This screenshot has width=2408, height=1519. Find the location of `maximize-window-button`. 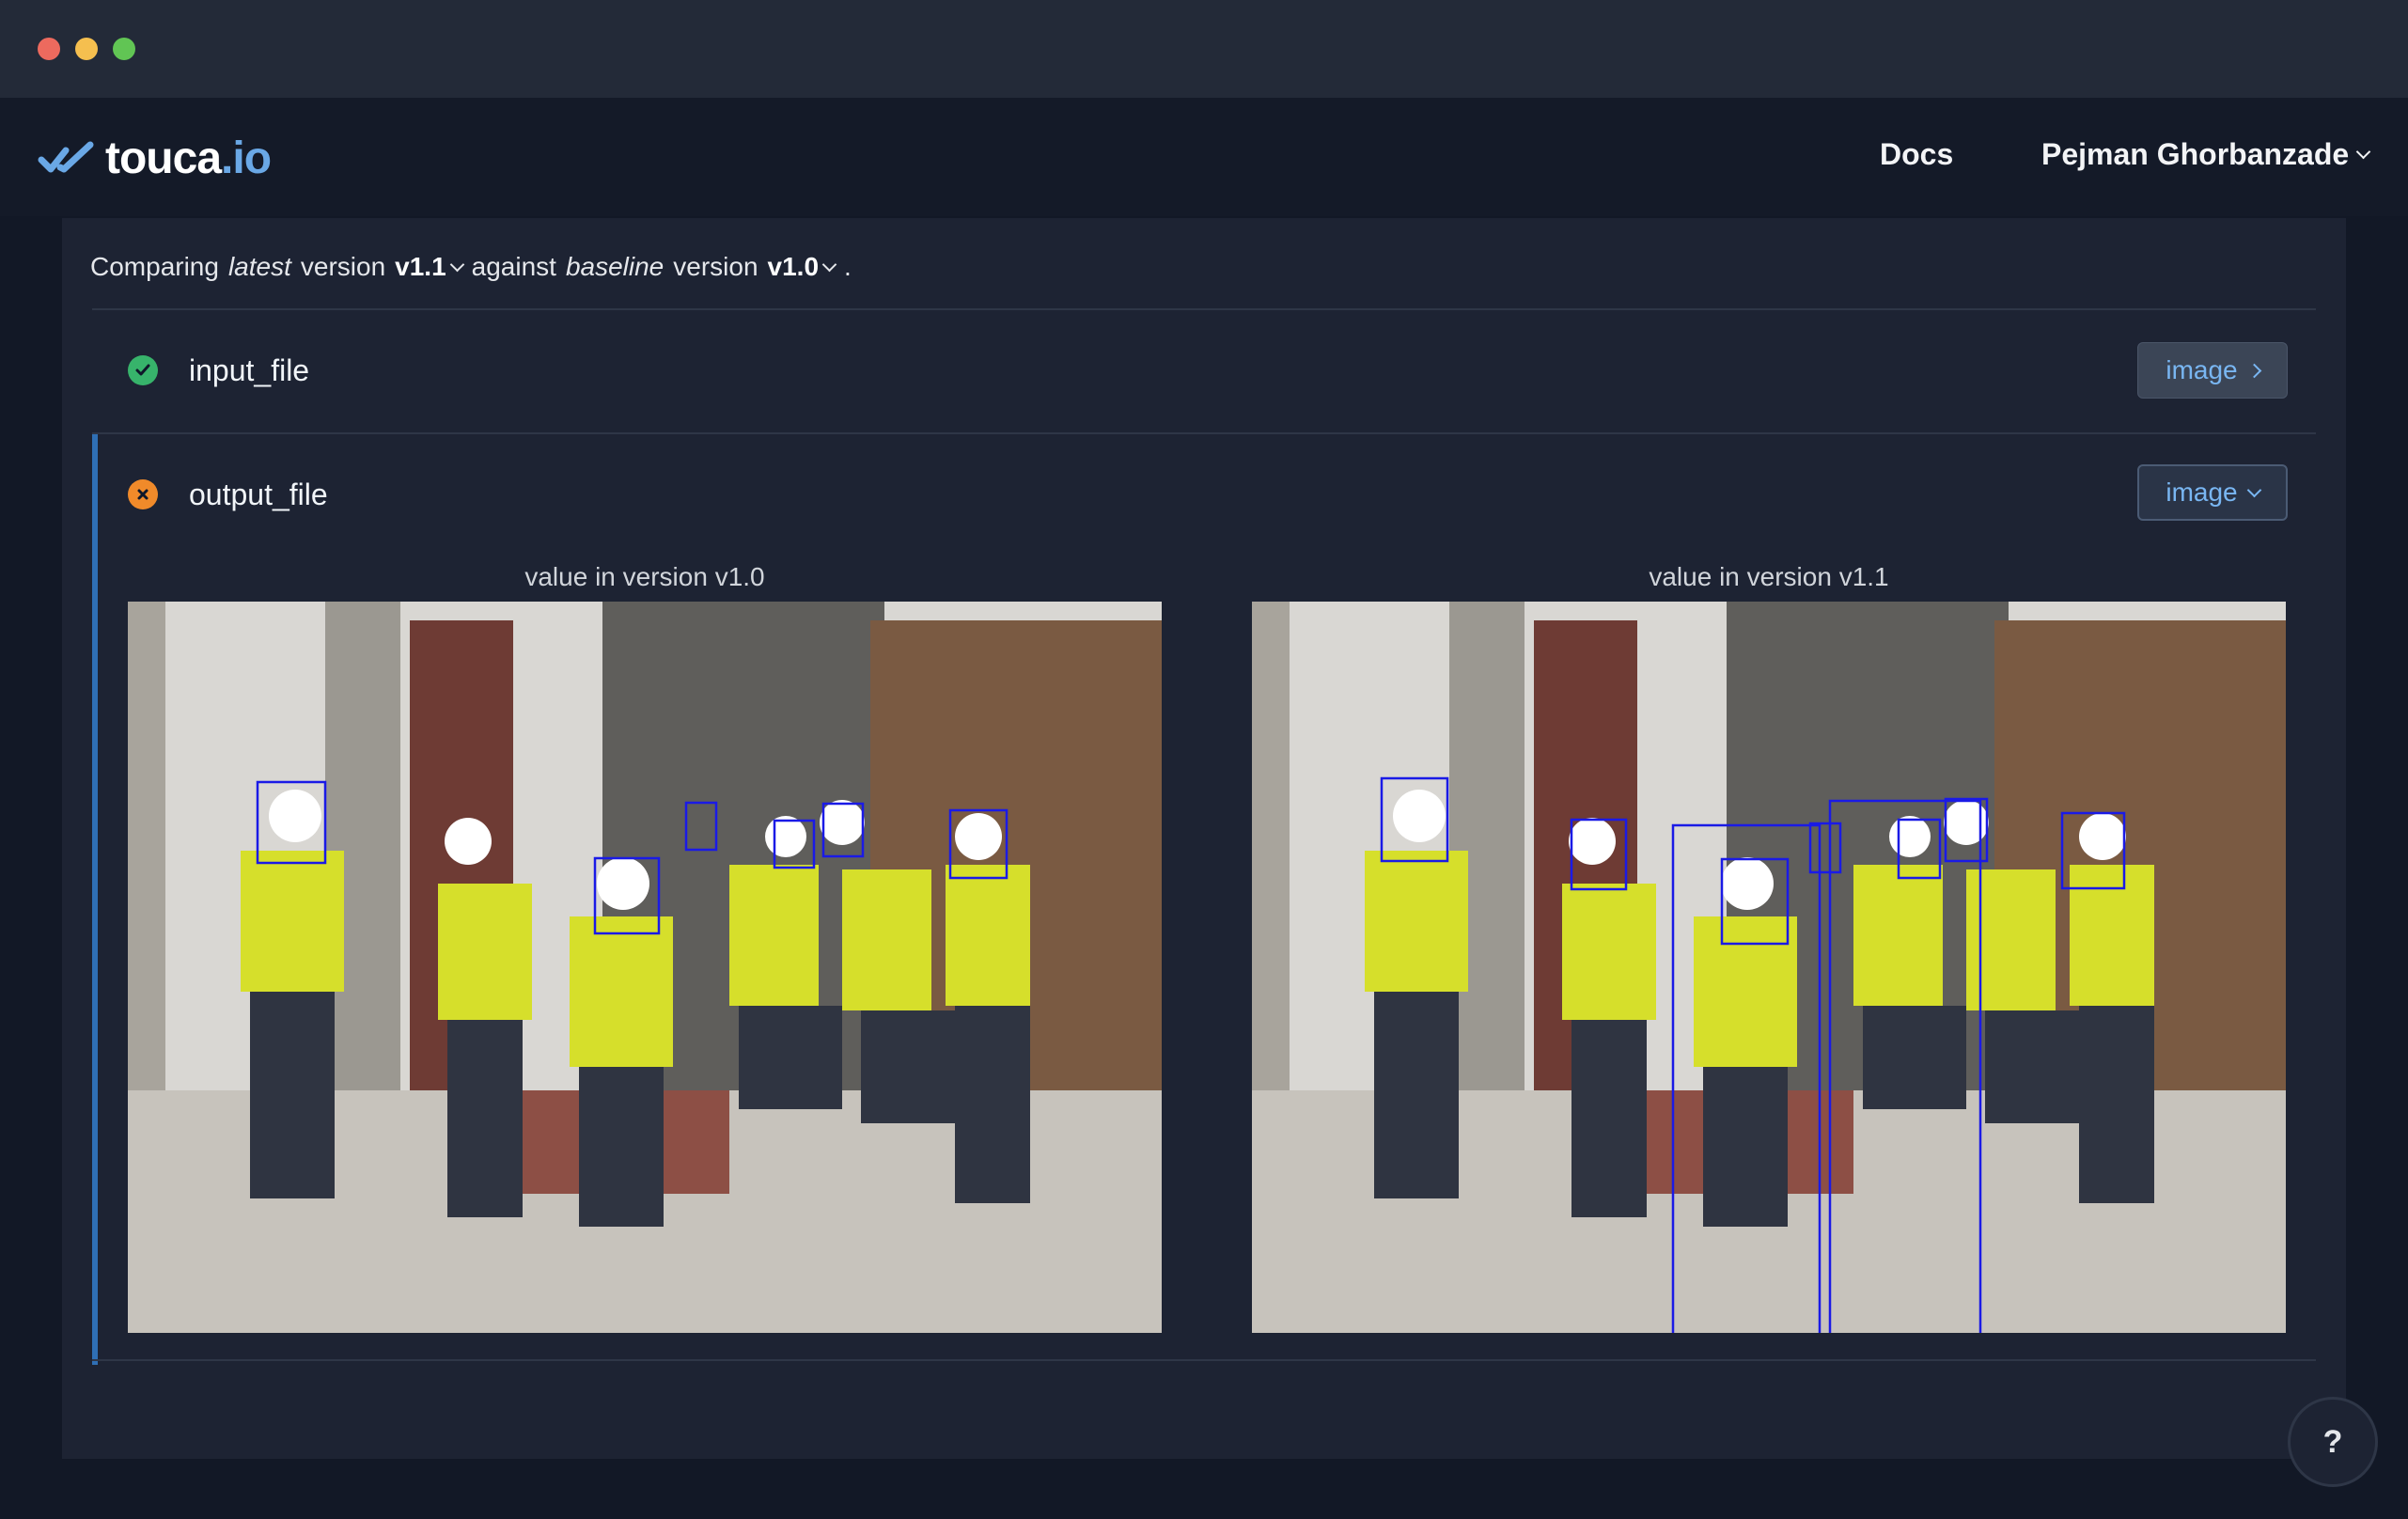

maximize-window-button is located at coordinates (124, 49).